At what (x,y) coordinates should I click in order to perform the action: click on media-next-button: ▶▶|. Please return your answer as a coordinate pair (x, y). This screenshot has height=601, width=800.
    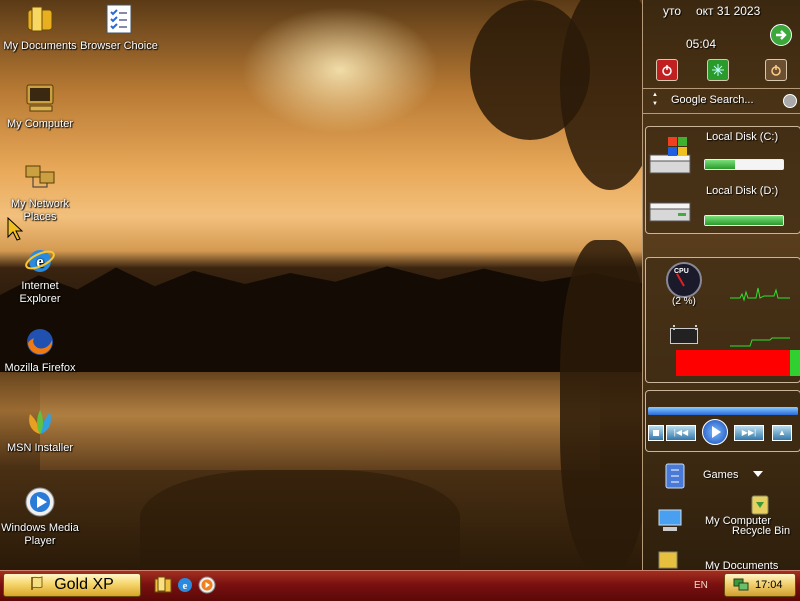
    Looking at the image, I should click on (749, 433).